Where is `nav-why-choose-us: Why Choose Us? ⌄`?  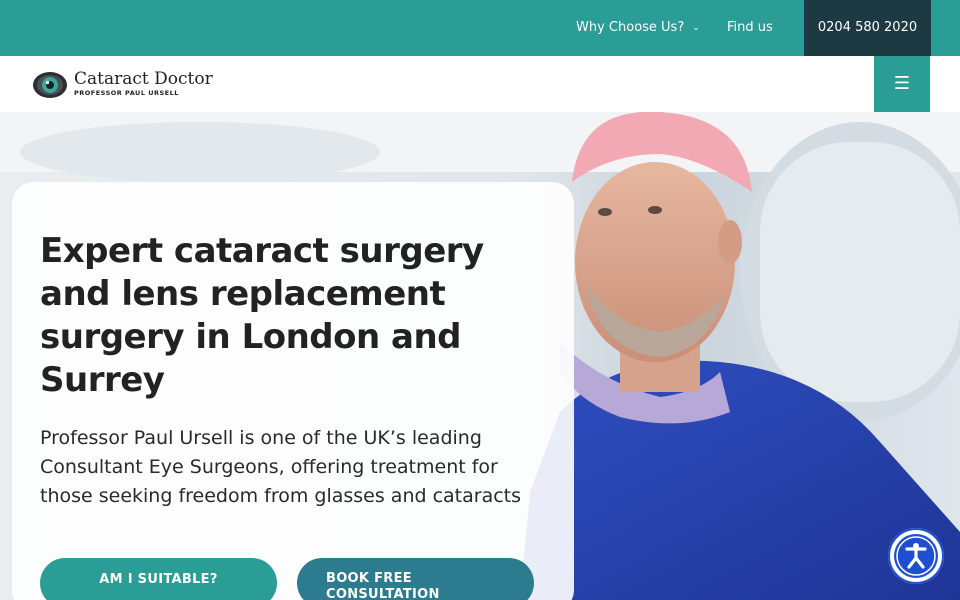 nav-why-choose-us: Why Choose Us? ⌄ is located at coordinates (638, 28).